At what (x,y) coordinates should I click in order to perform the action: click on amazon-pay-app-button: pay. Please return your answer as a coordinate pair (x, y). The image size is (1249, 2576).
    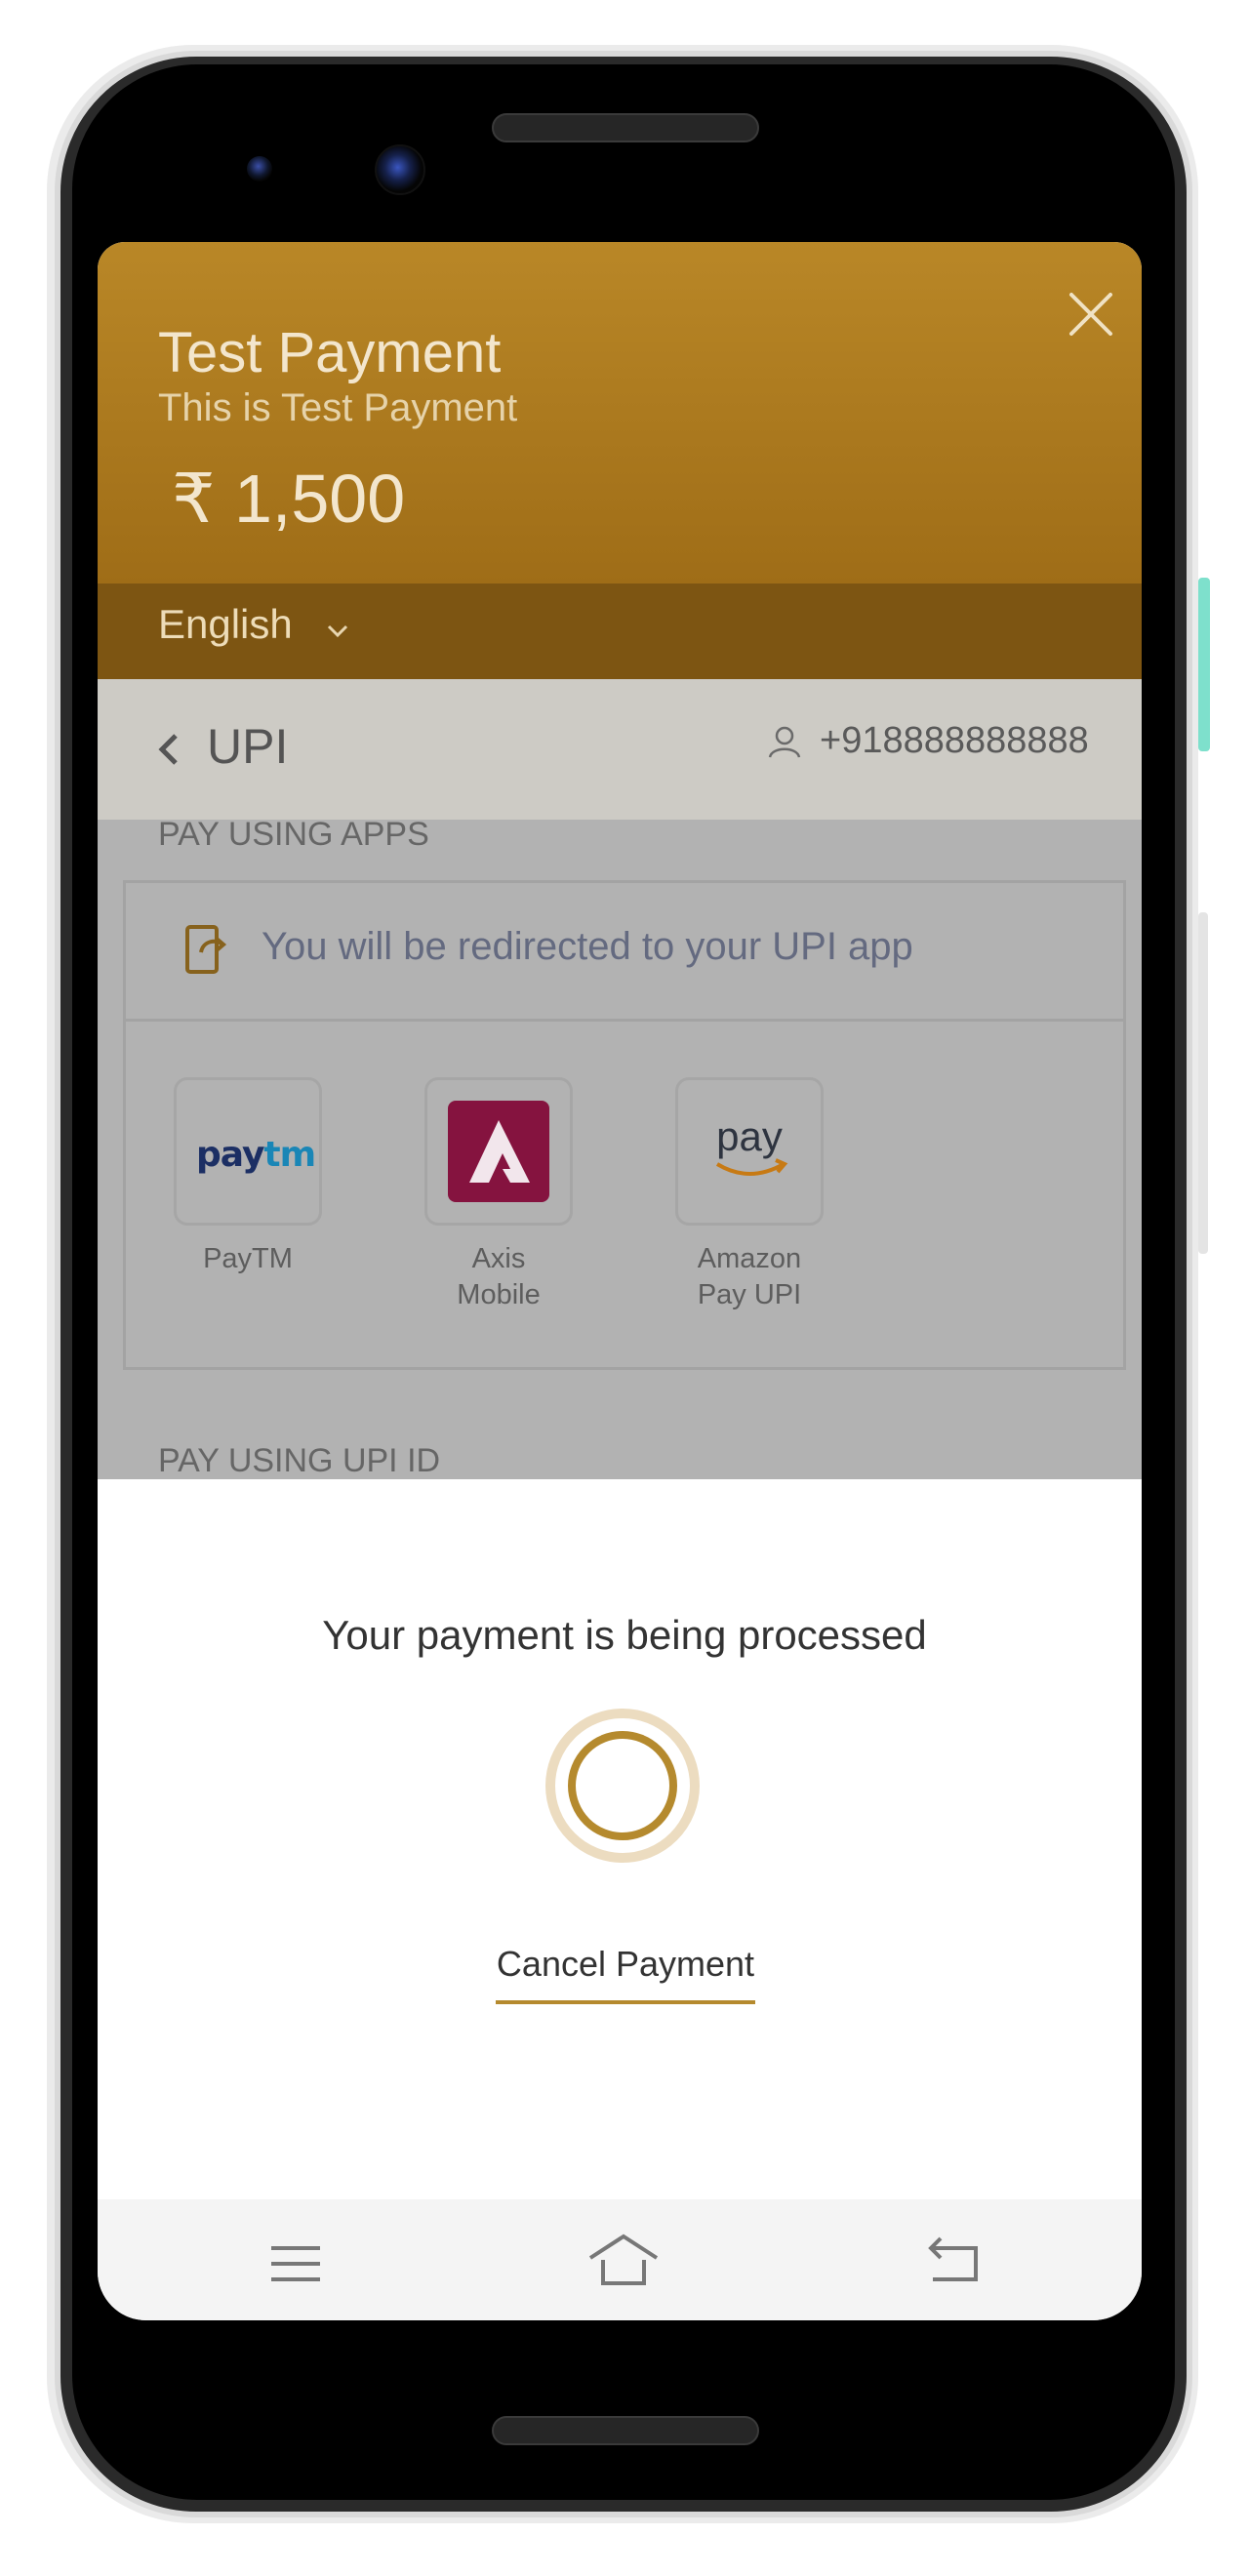
    Looking at the image, I should click on (749, 1151).